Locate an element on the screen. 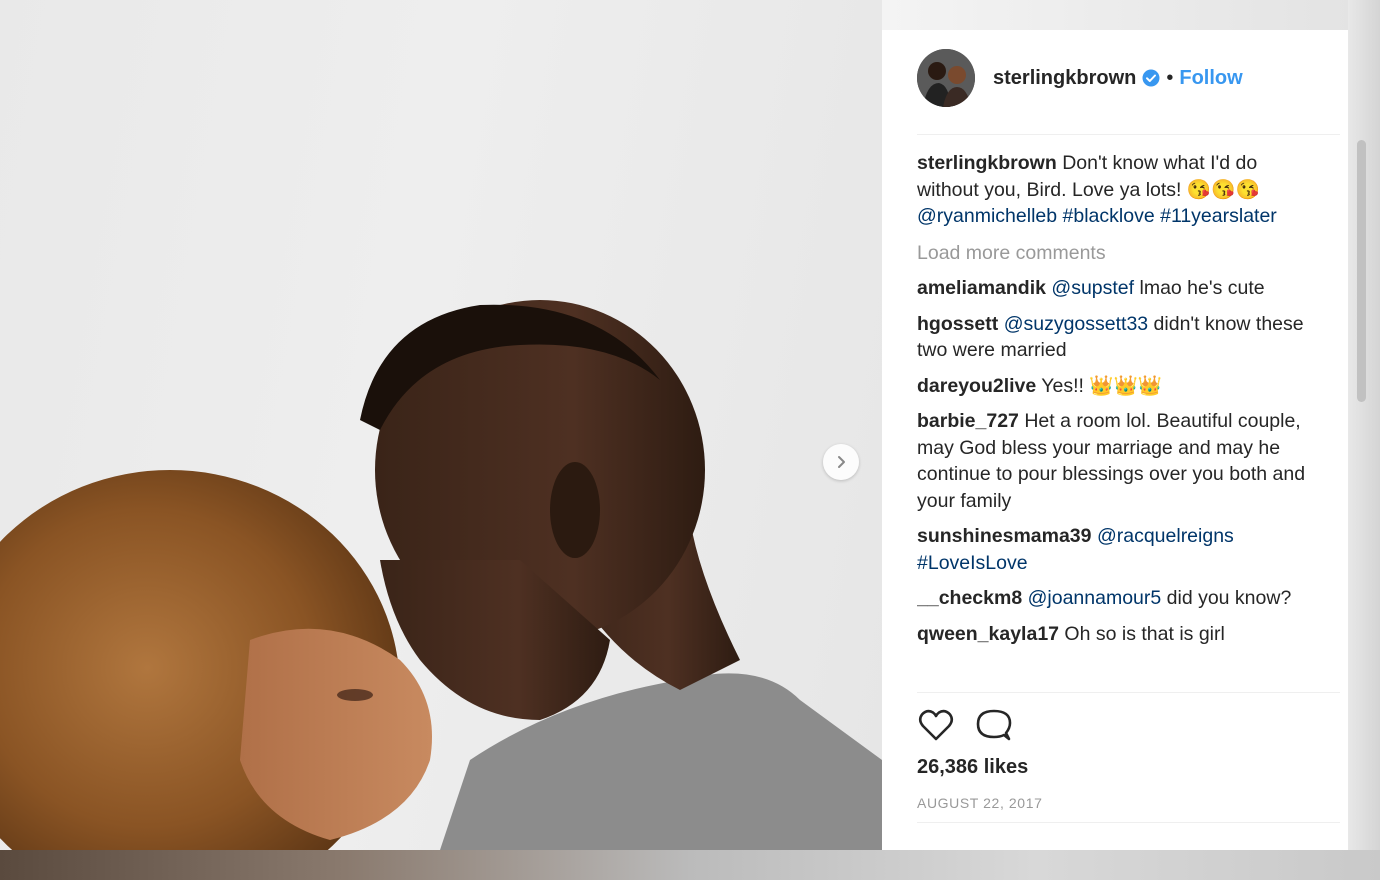 This screenshot has height=880, width=1380. comment-text: Yes!! 👑👑👑 is located at coordinates (1099, 385).